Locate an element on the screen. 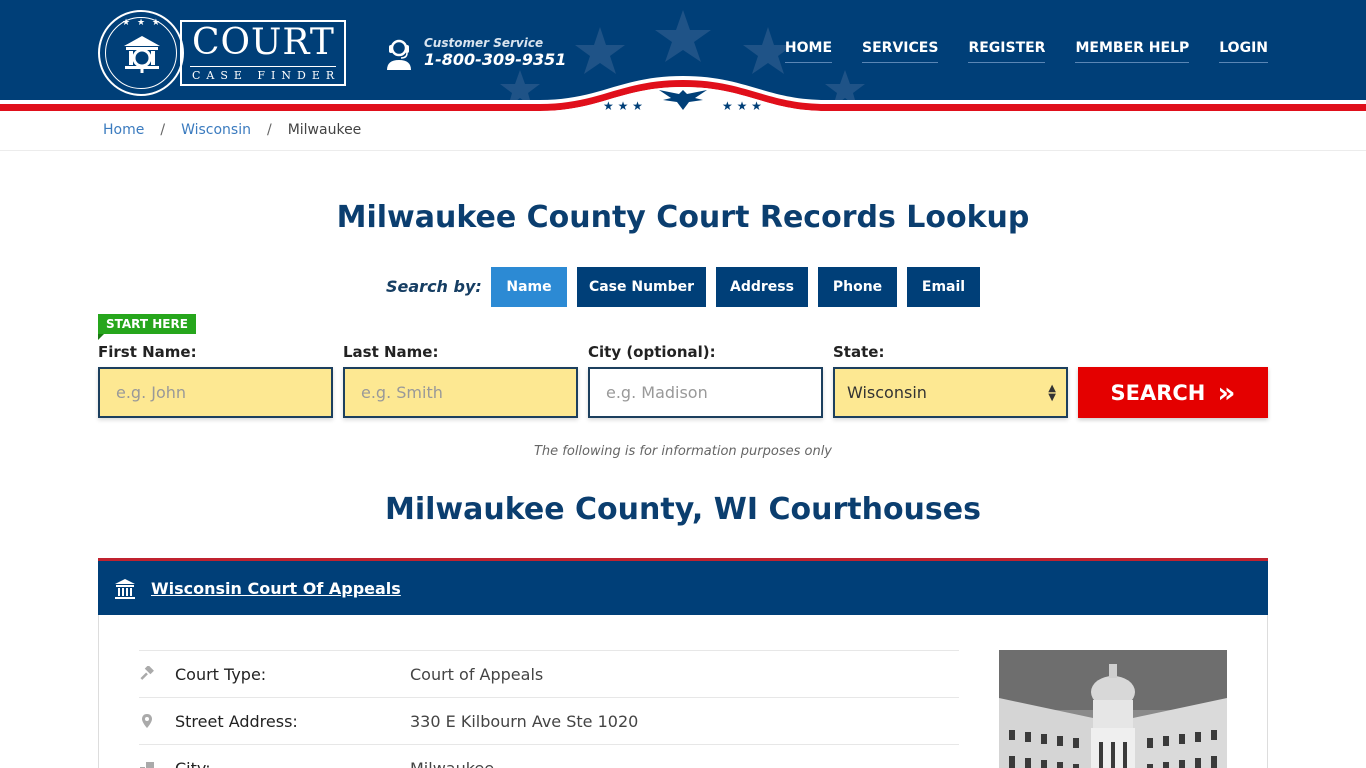  tab-address: Address is located at coordinates (762, 287).